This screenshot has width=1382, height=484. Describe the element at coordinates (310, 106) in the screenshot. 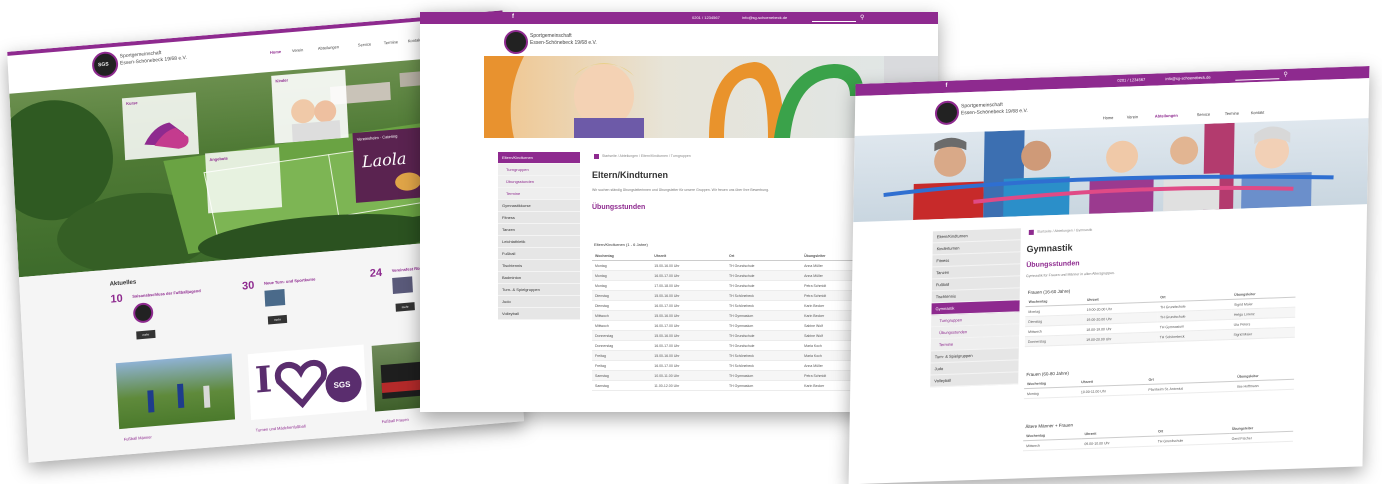

I see `teaser-kinder: Kinder` at that location.